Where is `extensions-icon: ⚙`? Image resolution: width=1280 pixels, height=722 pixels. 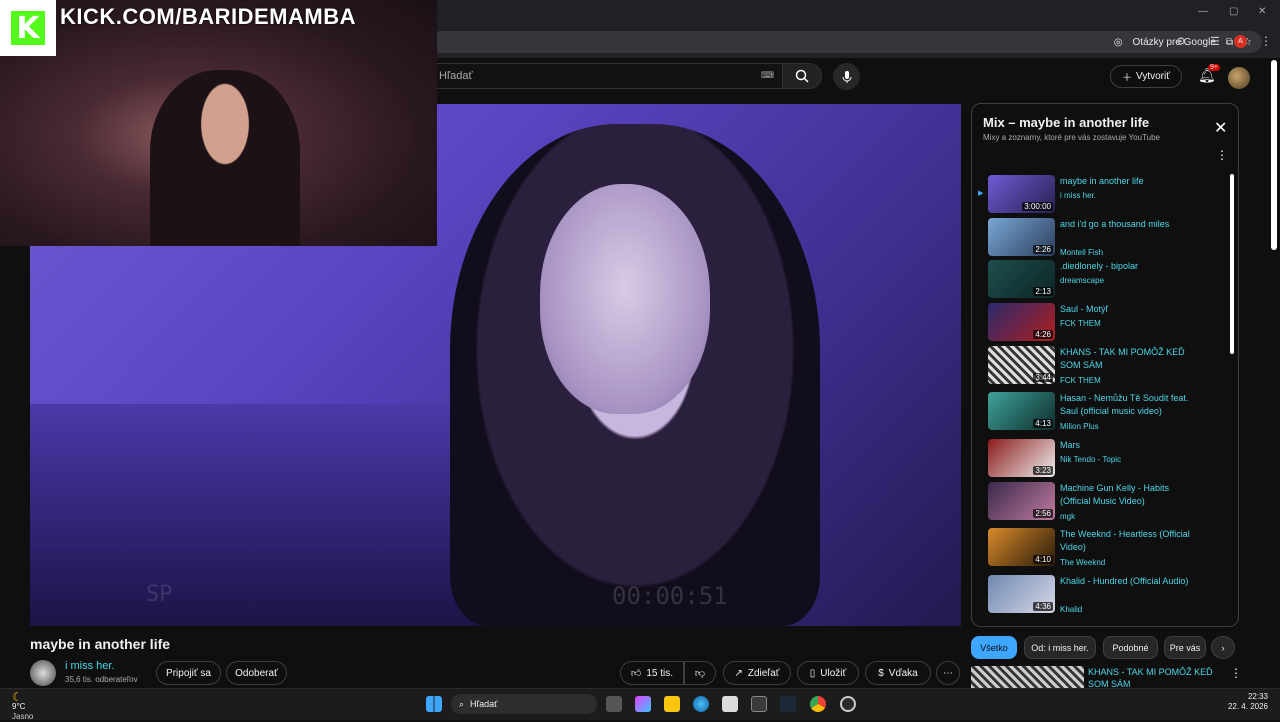 extensions-icon: ⚙ is located at coordinates (1181, 41).